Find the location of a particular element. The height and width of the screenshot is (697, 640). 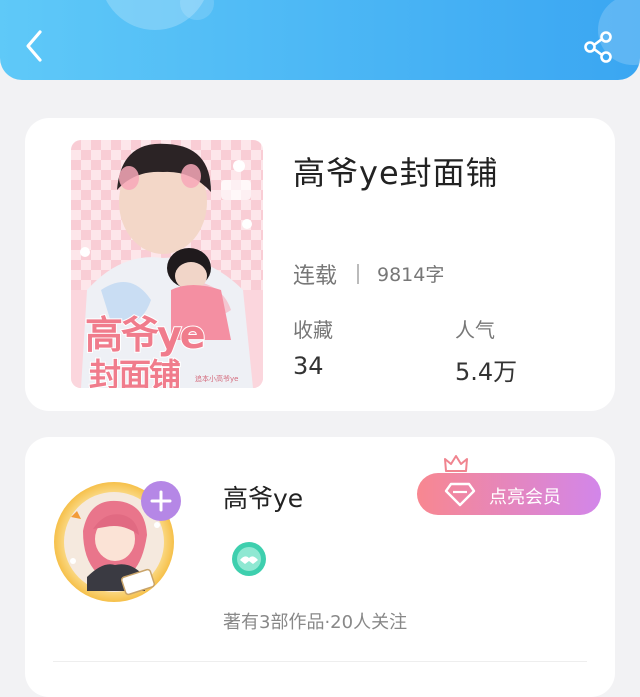

favorites-label: 收藏 is located at coordinates (313, 330).